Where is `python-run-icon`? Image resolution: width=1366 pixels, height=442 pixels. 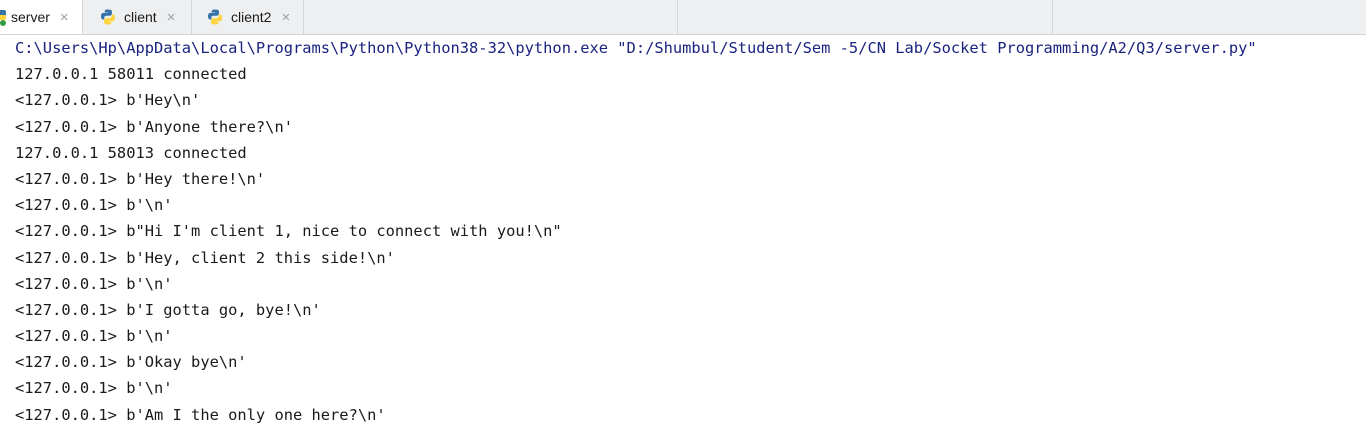 python-run-icon is located at coordinates (3, 18).